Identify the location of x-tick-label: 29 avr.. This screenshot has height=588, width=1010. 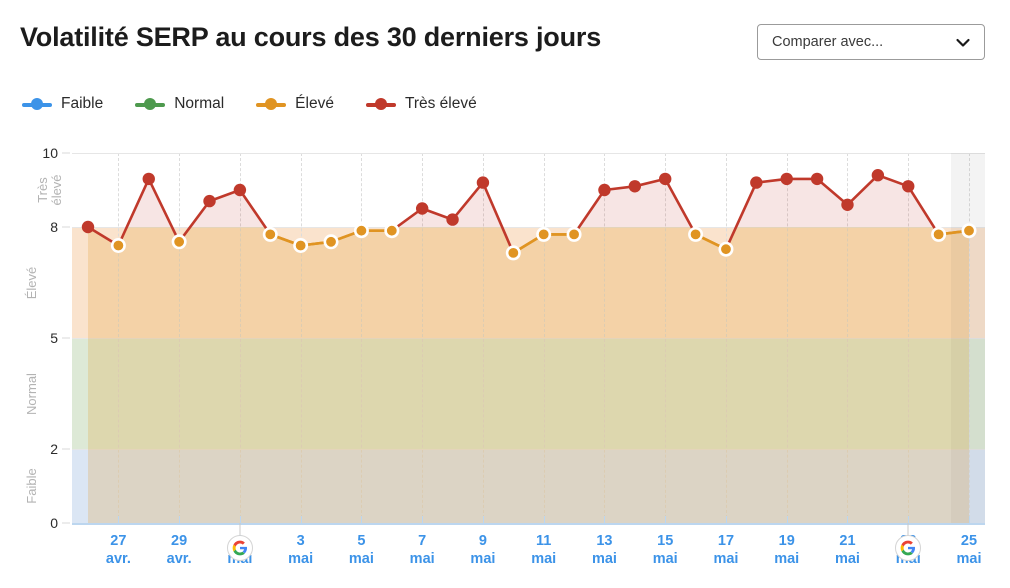
(179, 550).